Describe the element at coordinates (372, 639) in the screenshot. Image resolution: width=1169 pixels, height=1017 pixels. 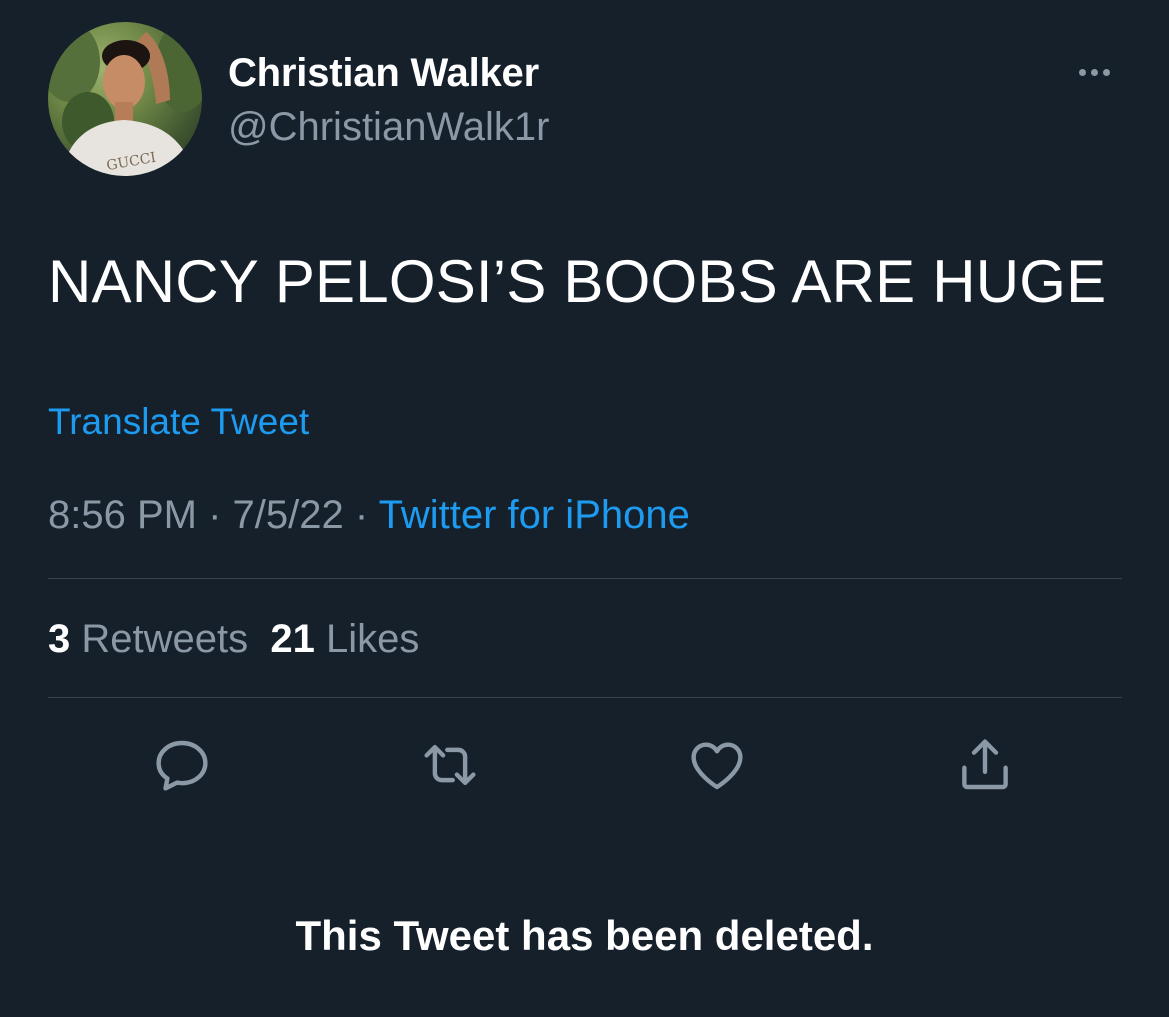
I see `likes-label: Likes` at that location.